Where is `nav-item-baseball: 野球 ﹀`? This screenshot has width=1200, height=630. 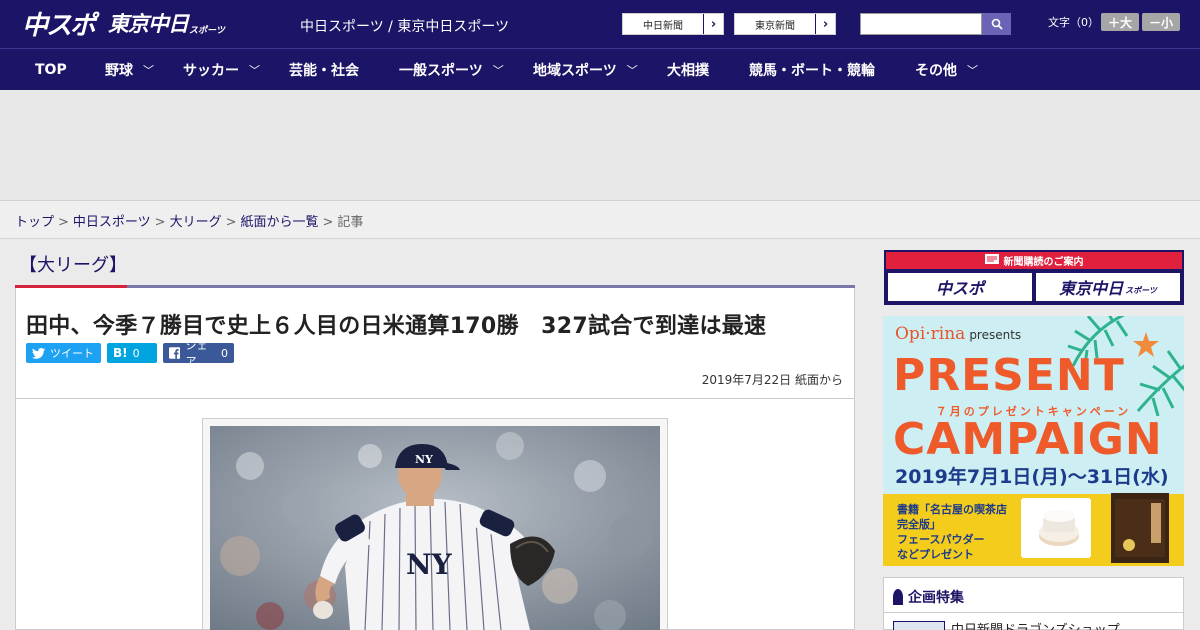 nav-item-baseball: 野球 ﹀ is located at coordinates (129, 70).